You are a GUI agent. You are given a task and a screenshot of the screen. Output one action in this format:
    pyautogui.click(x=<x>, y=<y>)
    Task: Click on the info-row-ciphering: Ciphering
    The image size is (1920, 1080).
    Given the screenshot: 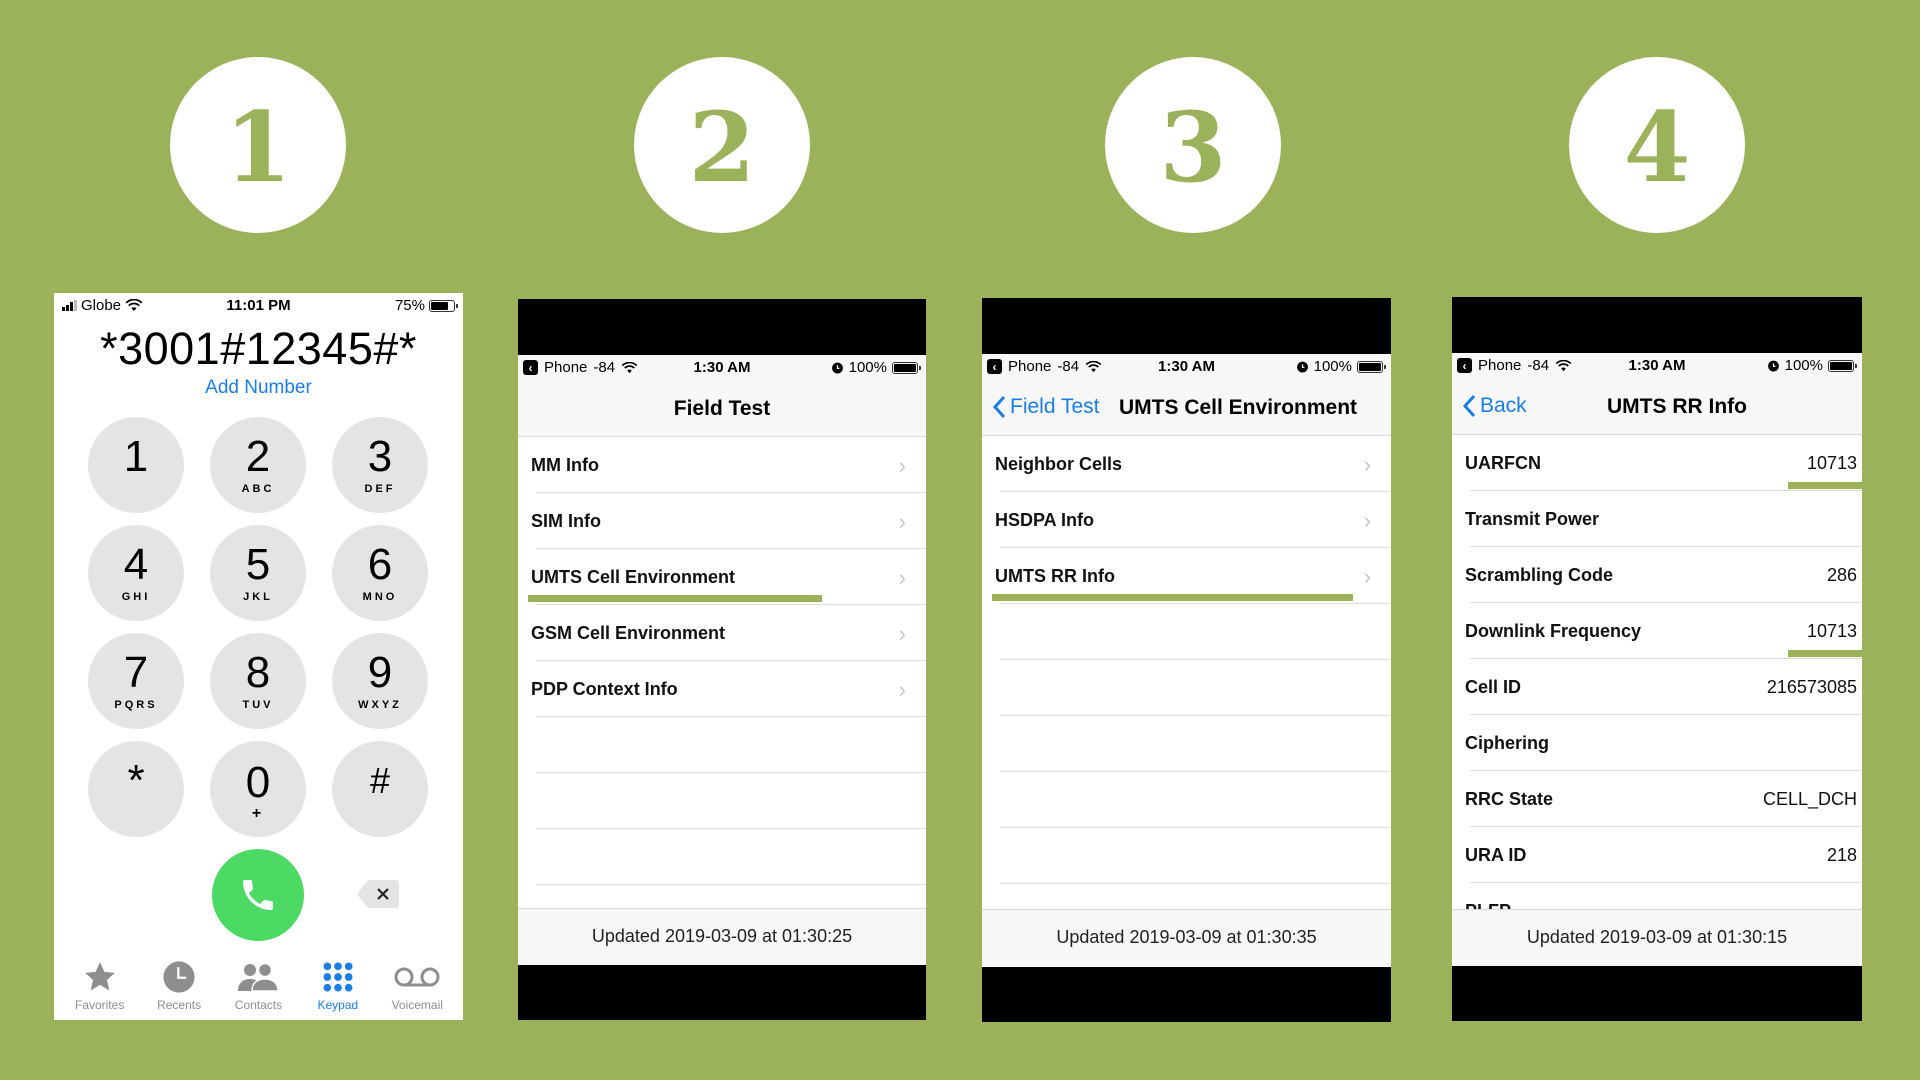 What is the action you would take?
    pyautogui.click(x=1657, y=743)
    